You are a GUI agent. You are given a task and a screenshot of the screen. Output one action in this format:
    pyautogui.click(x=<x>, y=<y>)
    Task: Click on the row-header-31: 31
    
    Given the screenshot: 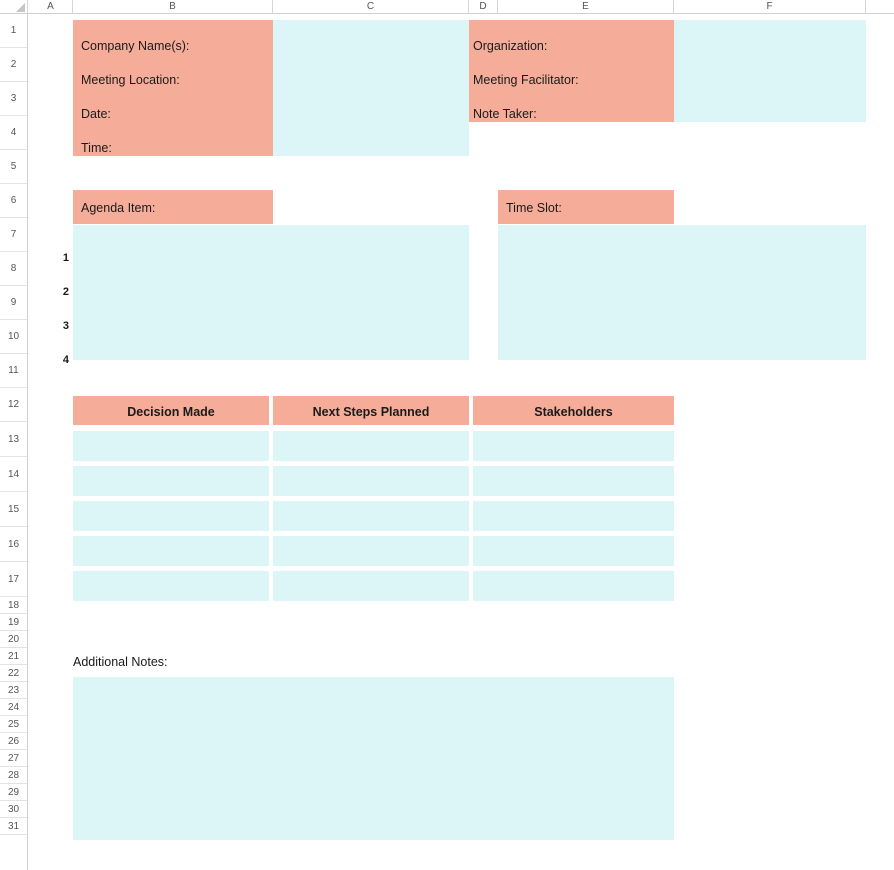 What is the action you would take?
    pyautogui.click(x=13, y=826)
    